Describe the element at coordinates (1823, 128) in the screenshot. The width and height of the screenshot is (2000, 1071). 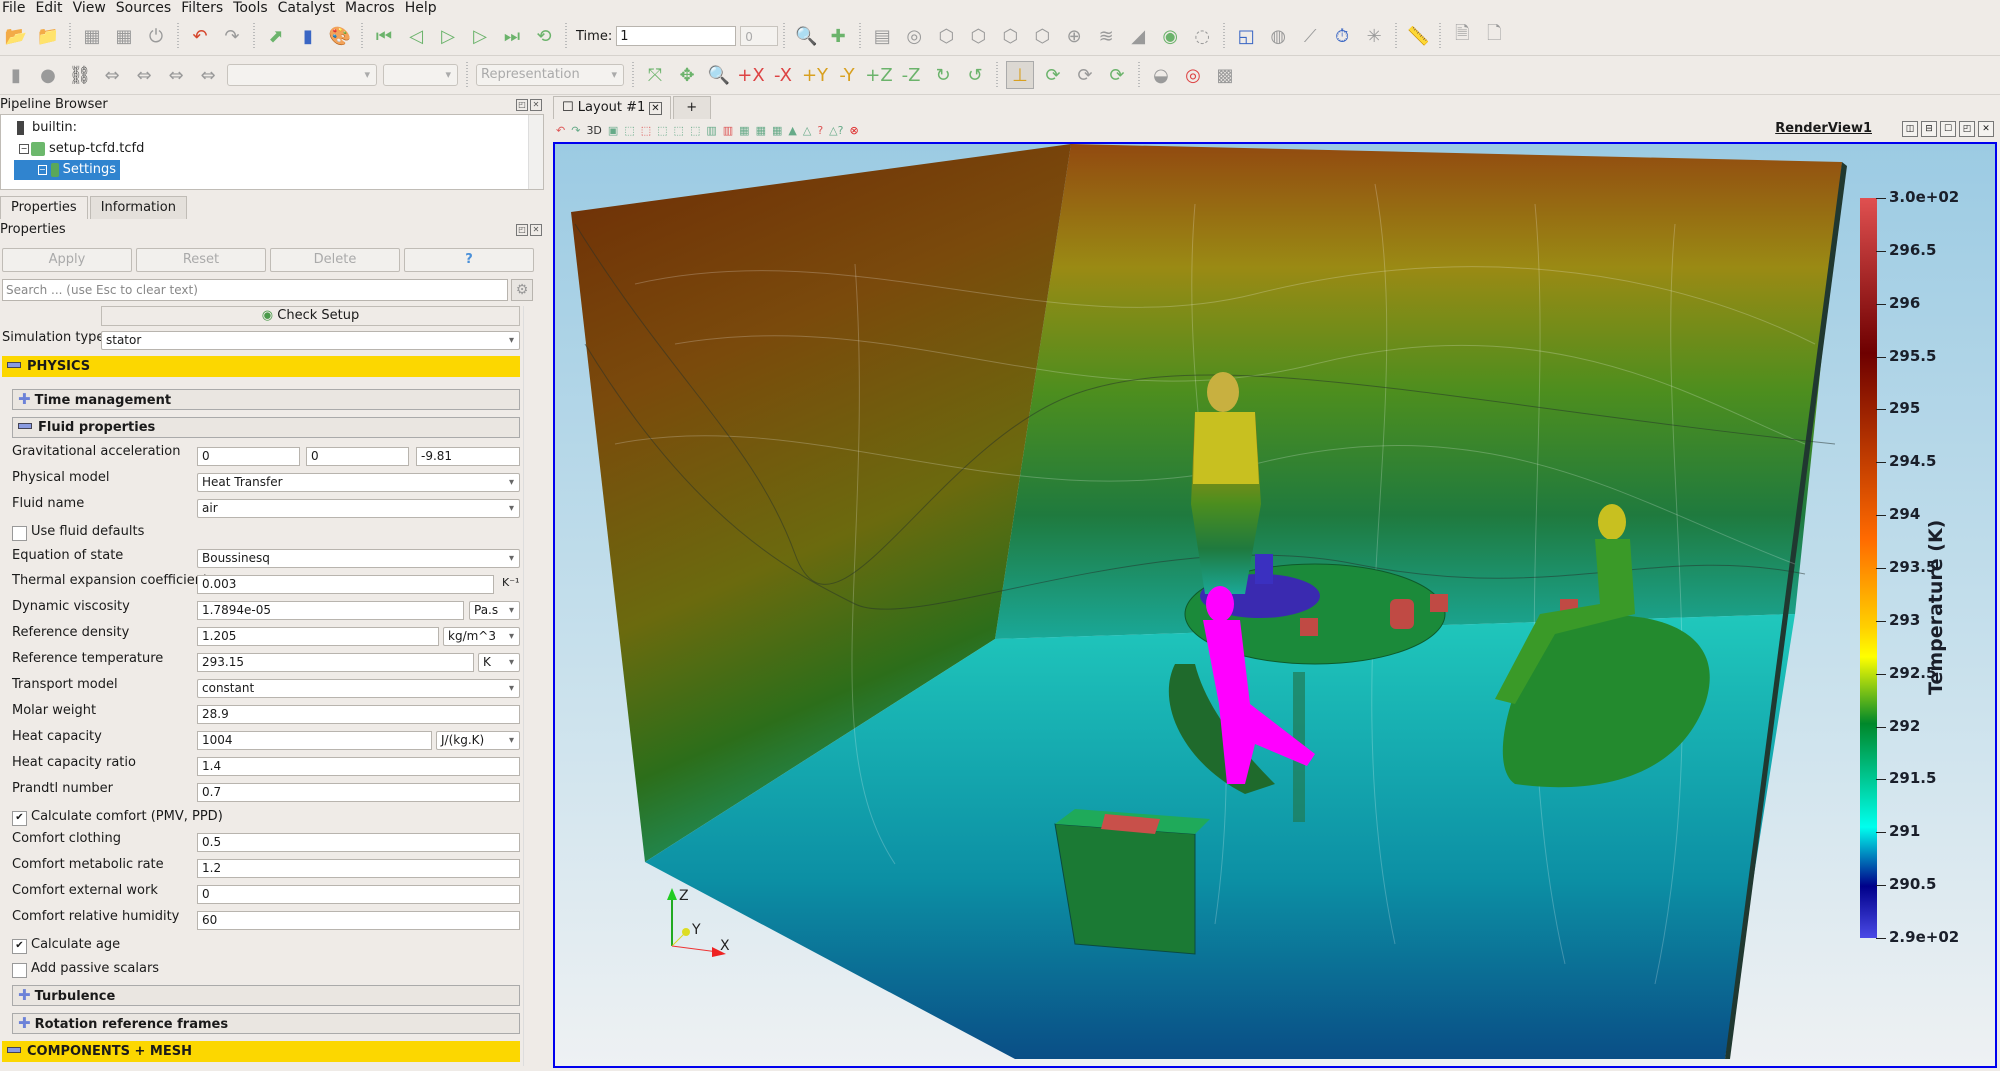
I see `render-view-name: RenderView1` at that location.